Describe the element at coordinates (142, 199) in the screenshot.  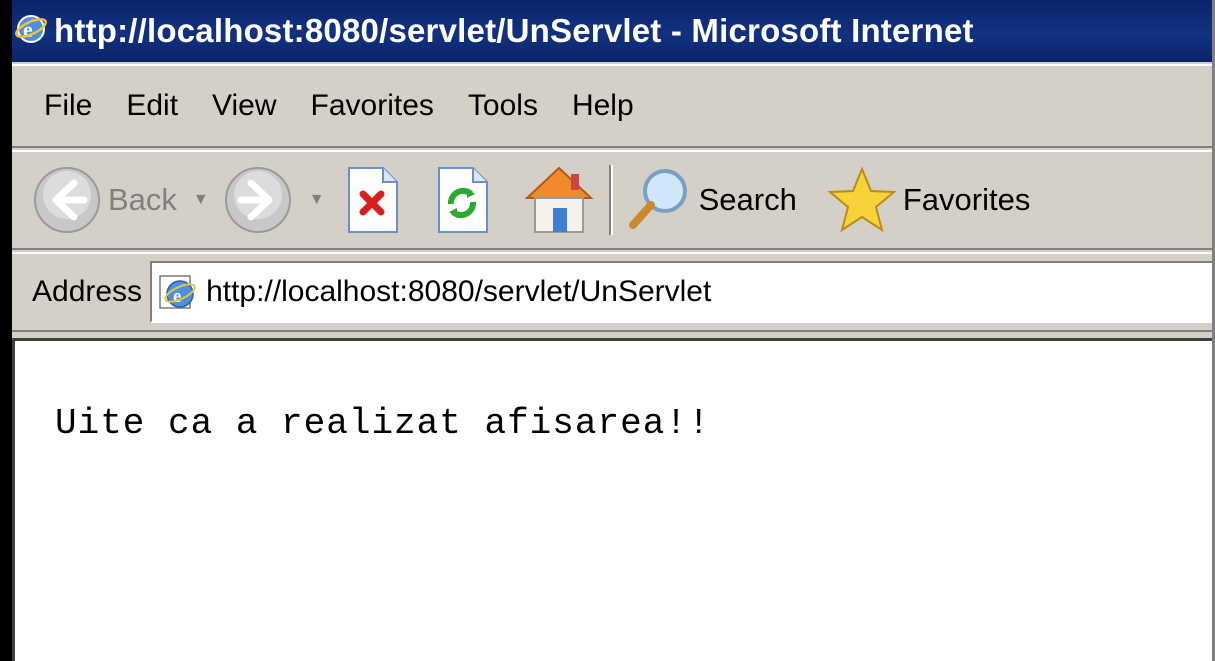
I see `back-label: Back` at that location.